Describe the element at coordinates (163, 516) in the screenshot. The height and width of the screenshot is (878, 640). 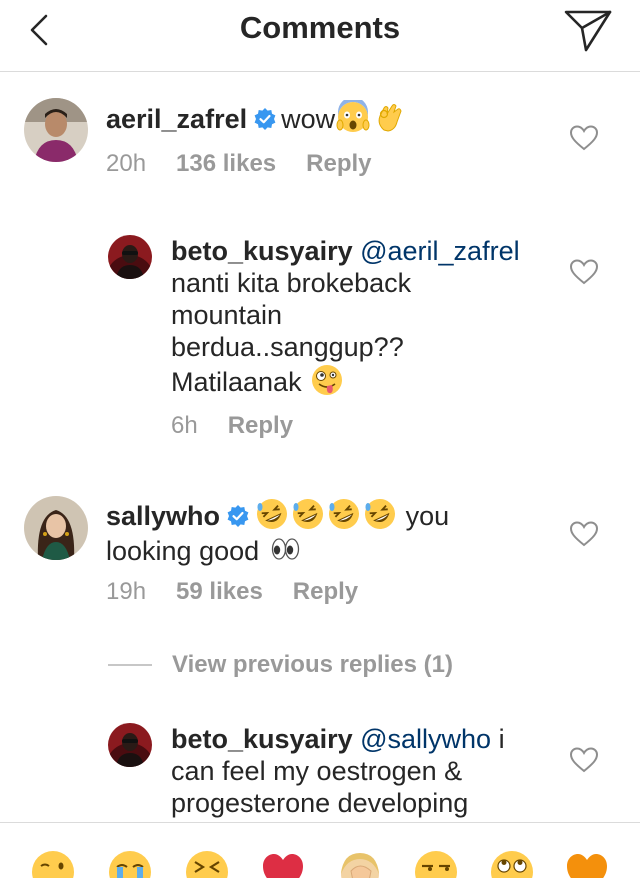
I see `comment-username: sallywho` at that location.